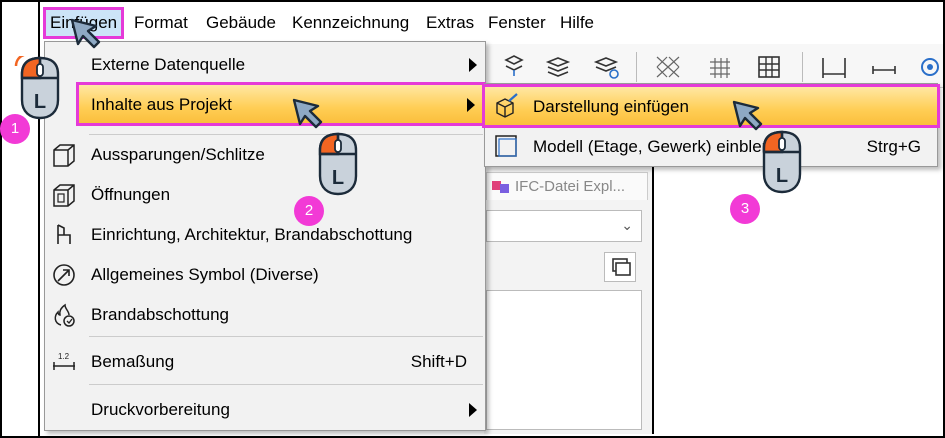 This screenshot has width=945, height=438. I want to click on shortcut-label: Strg+G, so click(893, 146).